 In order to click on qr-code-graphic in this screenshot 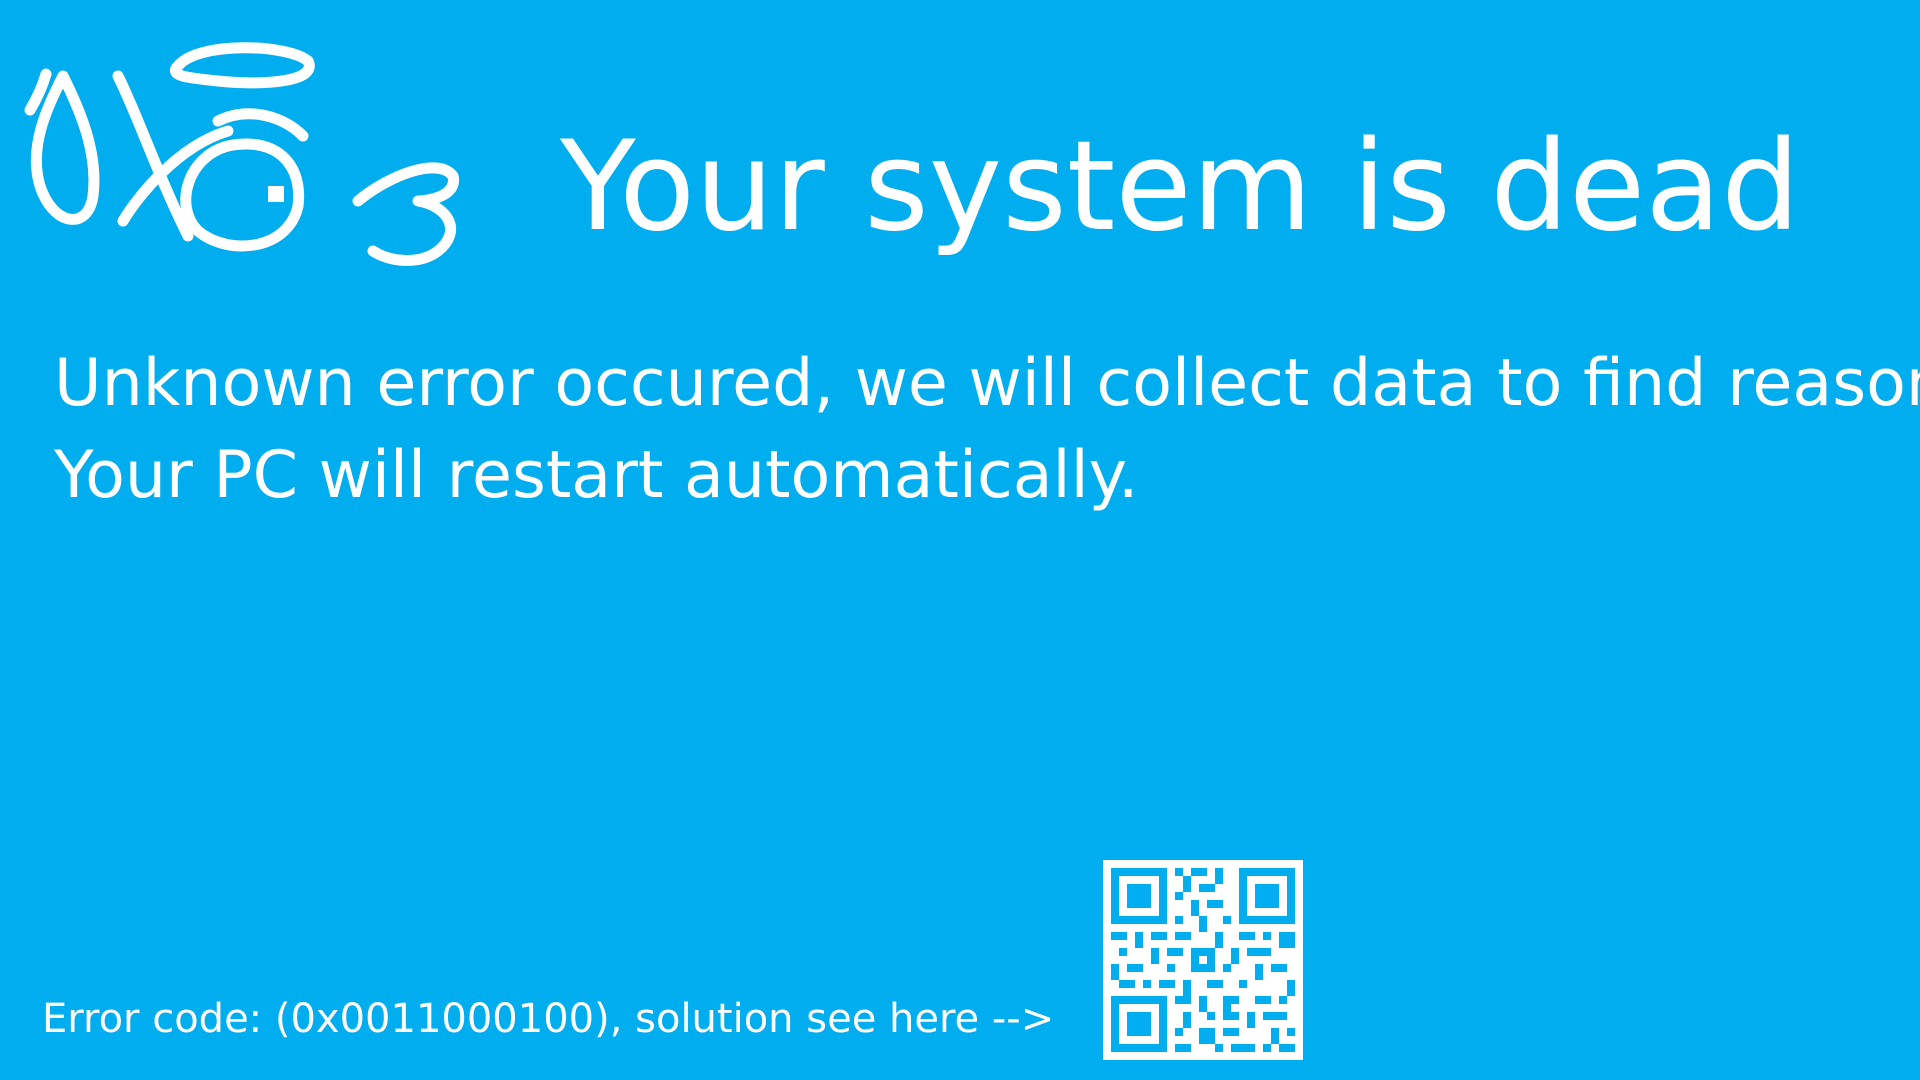, I will do `click(1203, 960)`.